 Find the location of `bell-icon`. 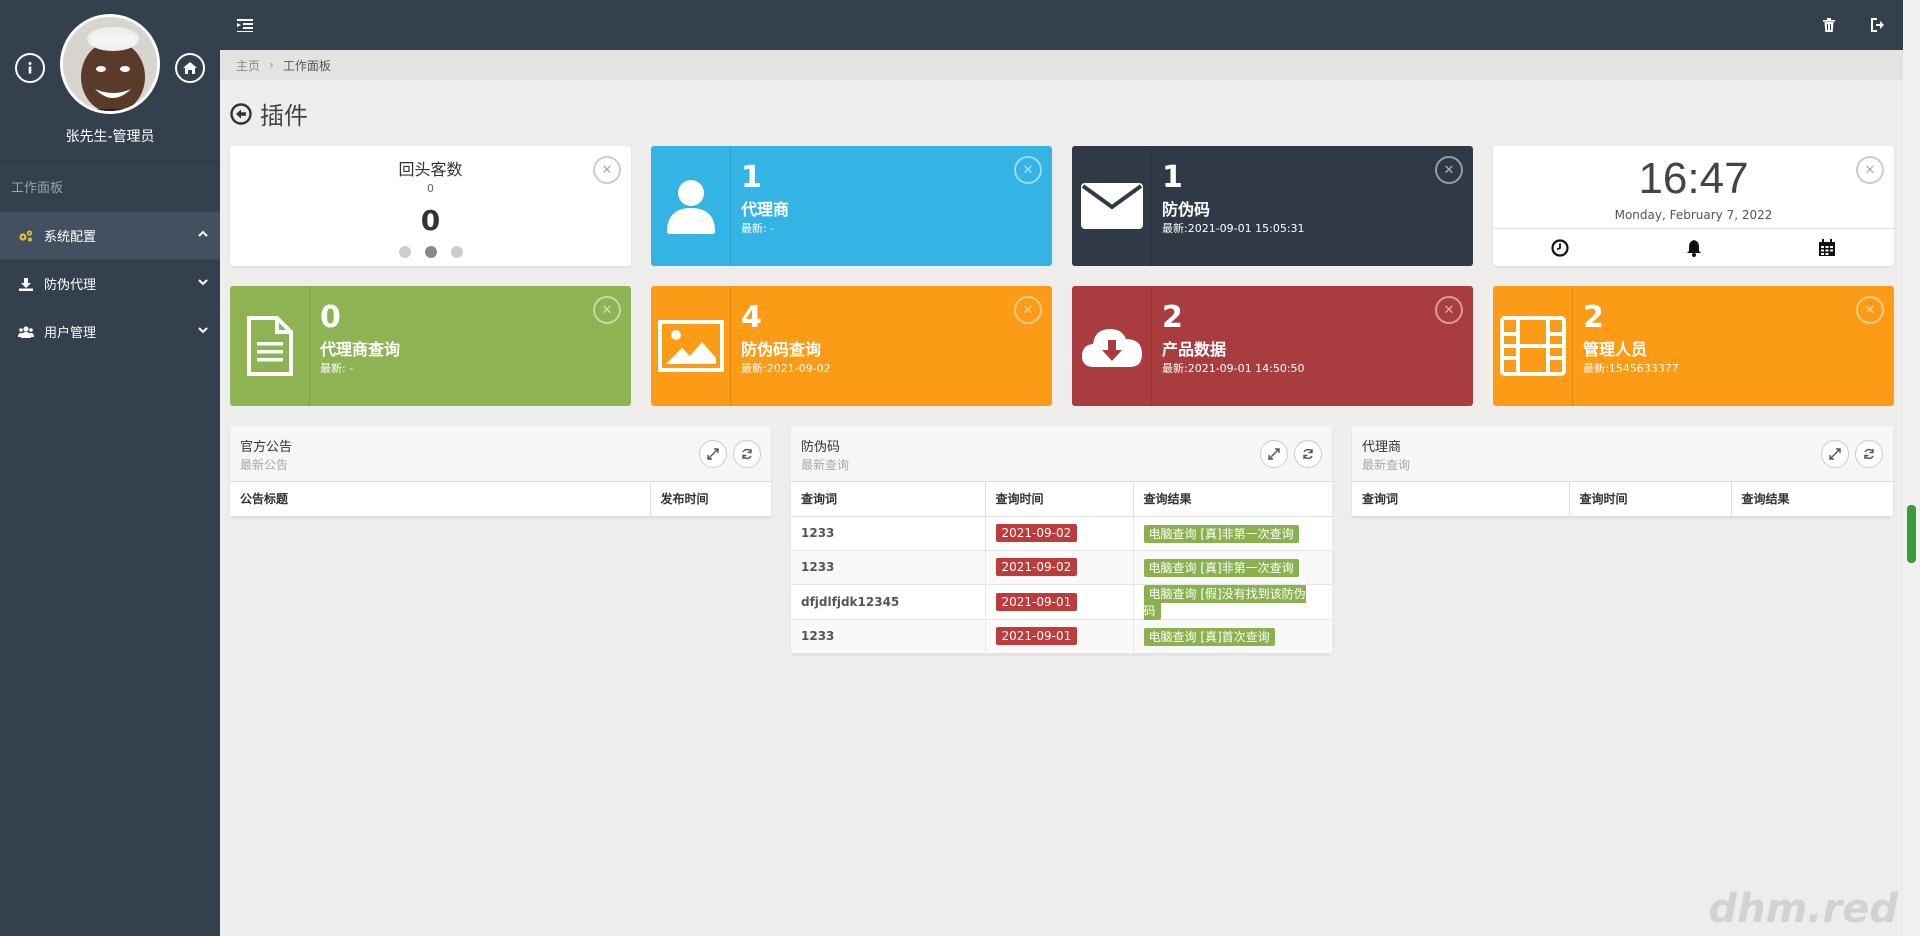

bell-icon is located at coordinates (1693, 248).